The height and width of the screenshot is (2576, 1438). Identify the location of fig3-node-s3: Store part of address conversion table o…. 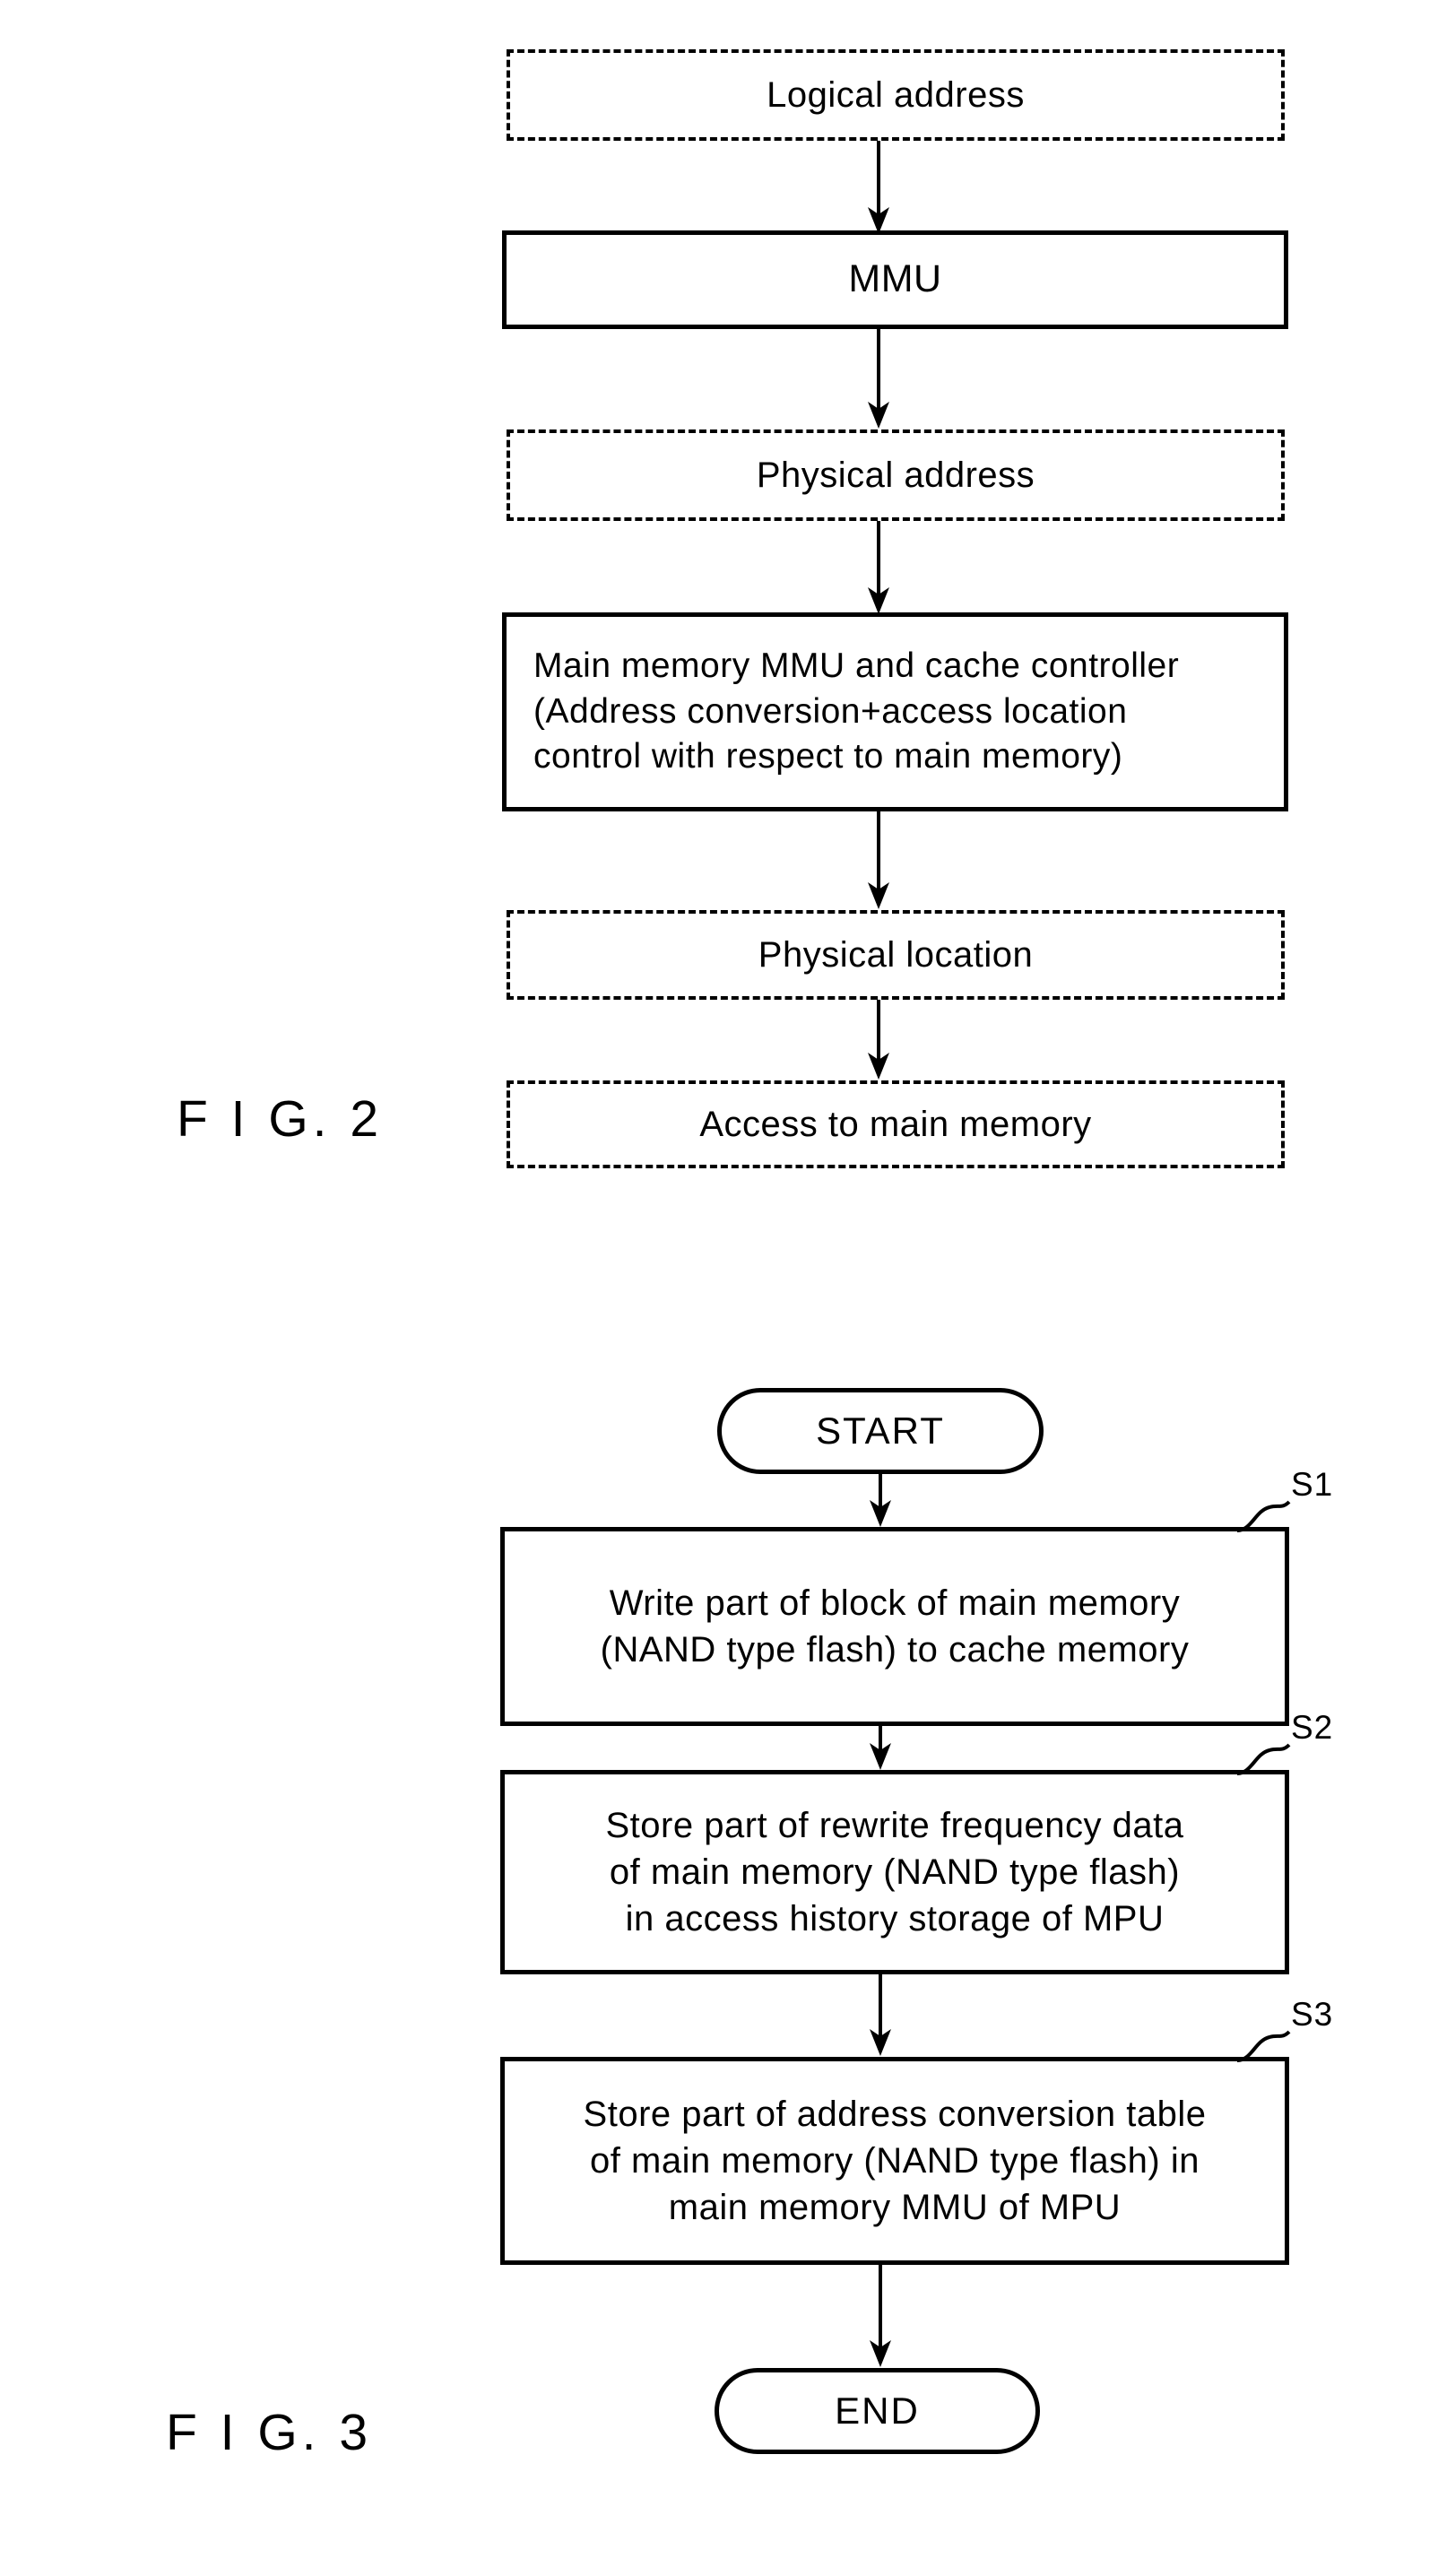
(894, 2161).